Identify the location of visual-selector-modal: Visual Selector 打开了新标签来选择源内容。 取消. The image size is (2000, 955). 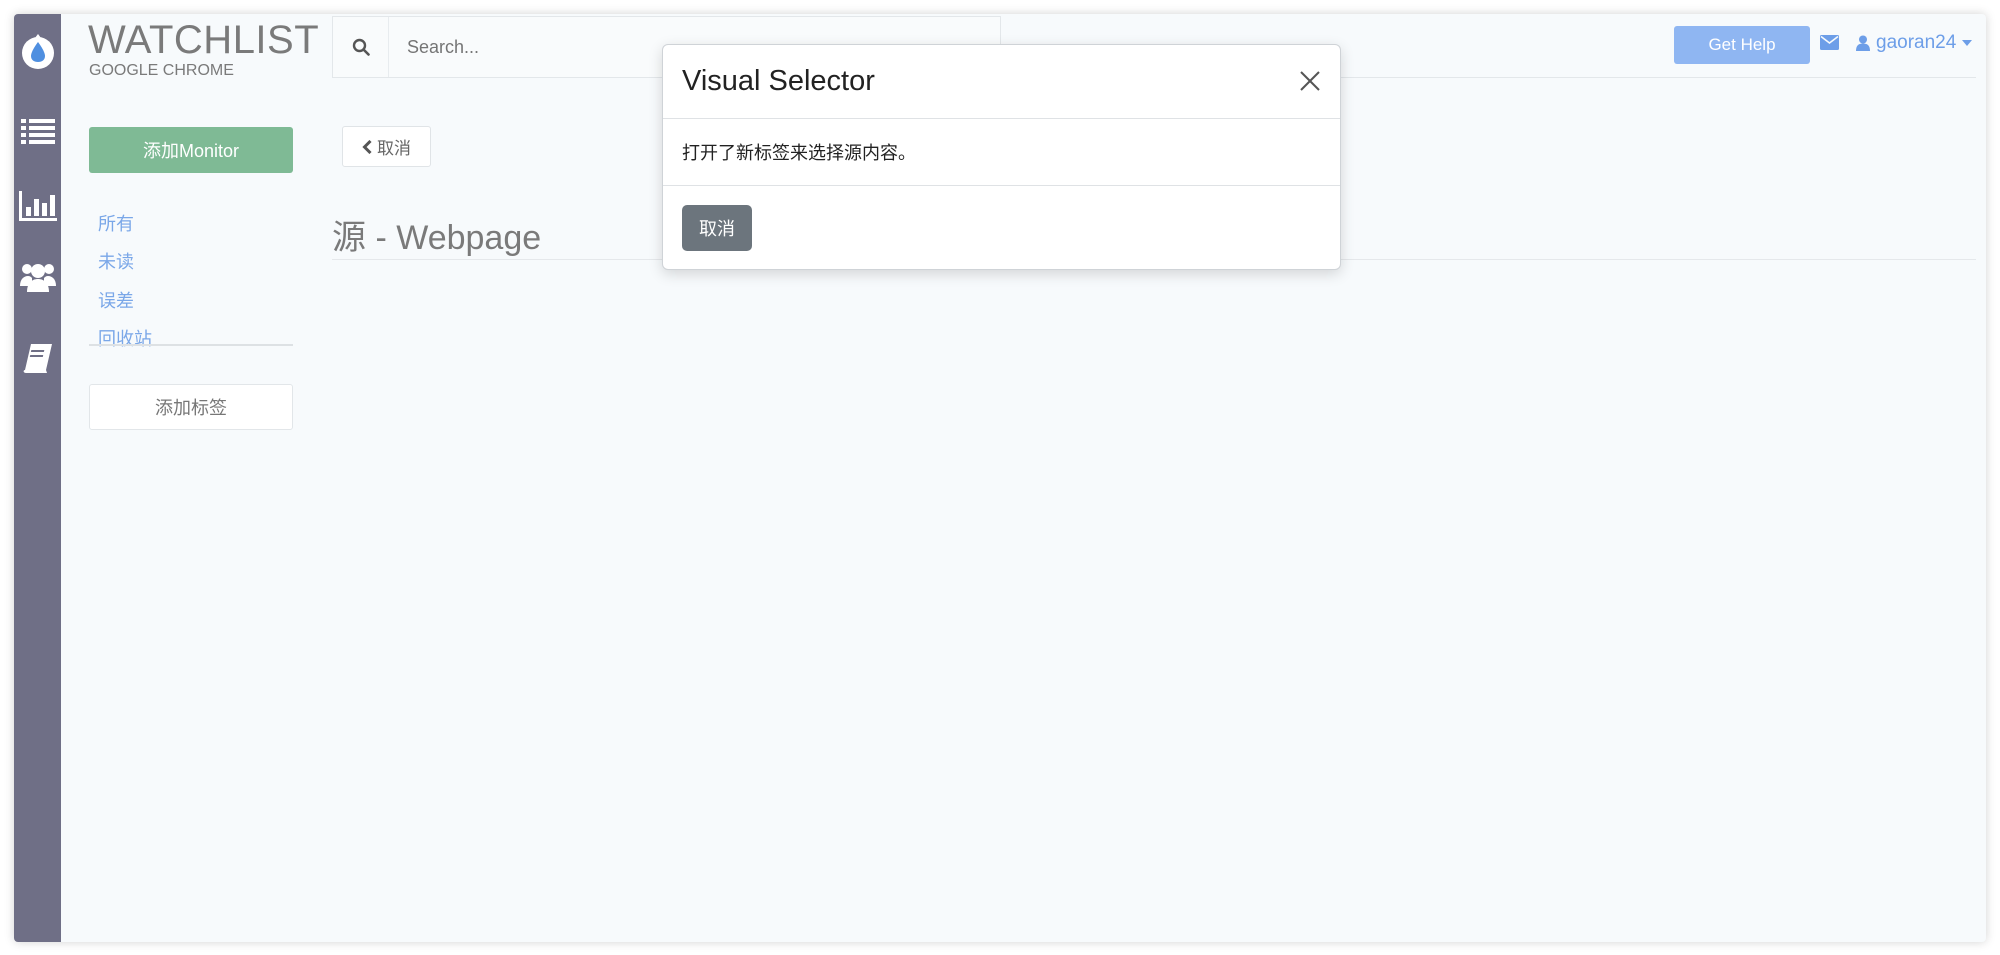
(1001, 157).